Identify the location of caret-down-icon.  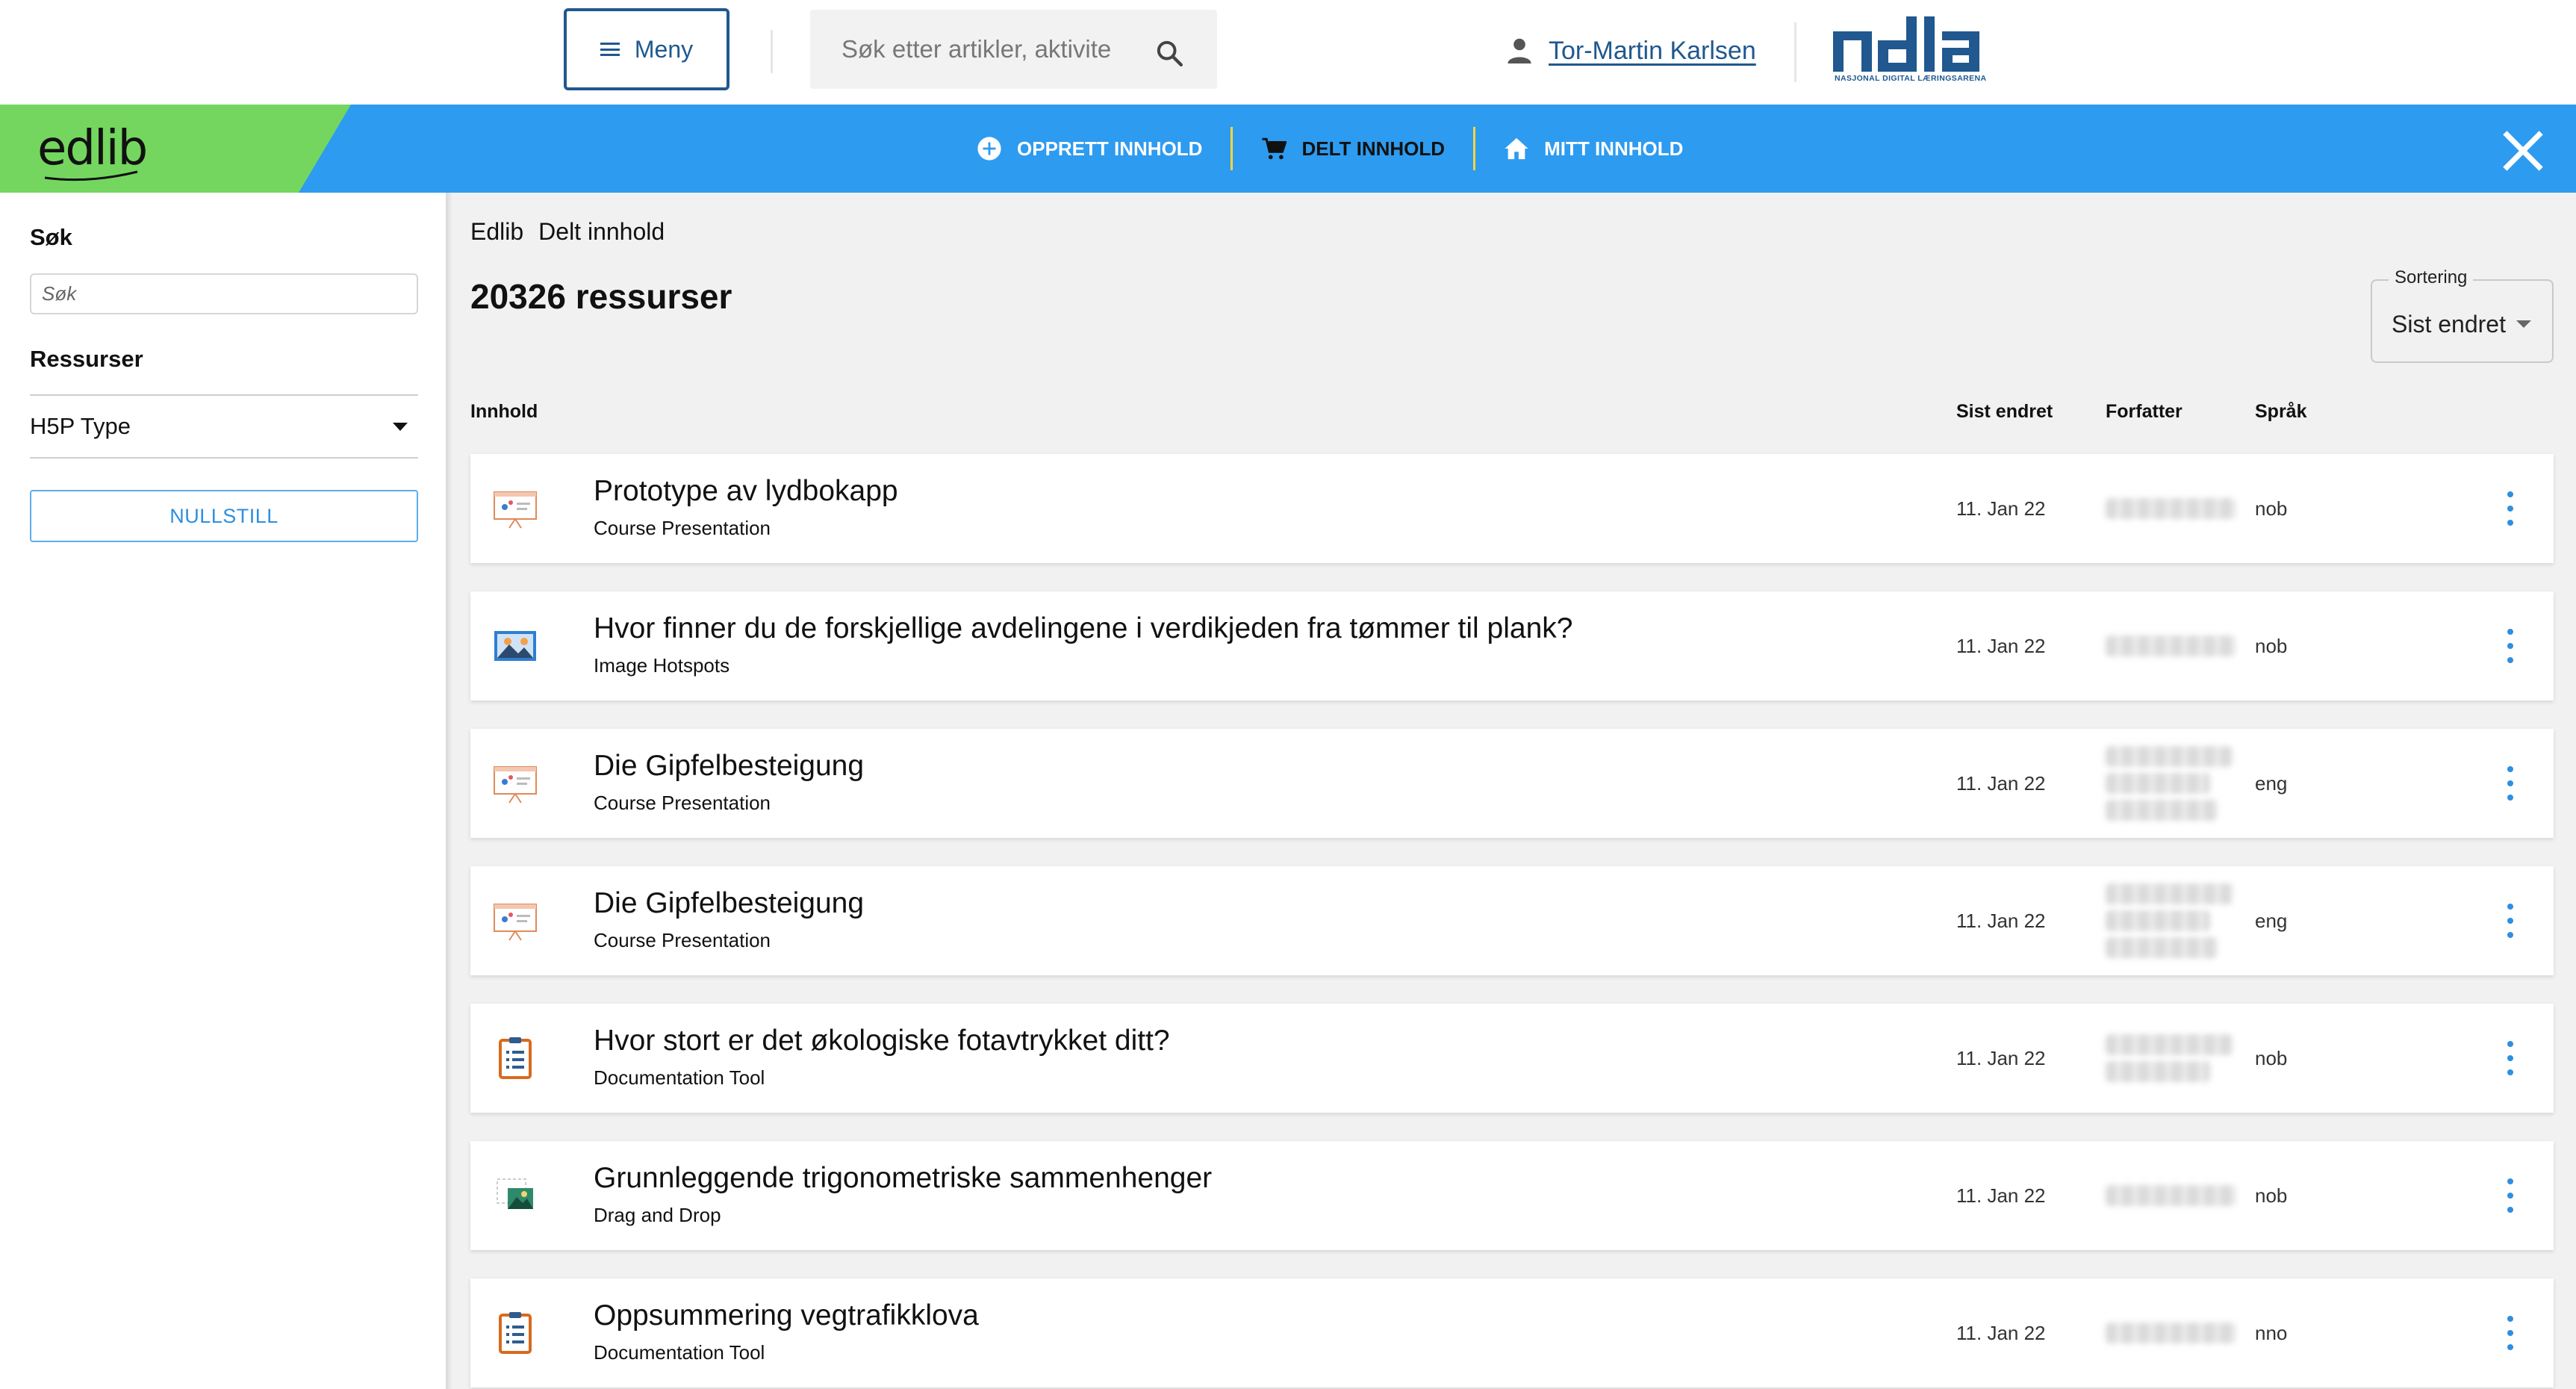
(400, 427).